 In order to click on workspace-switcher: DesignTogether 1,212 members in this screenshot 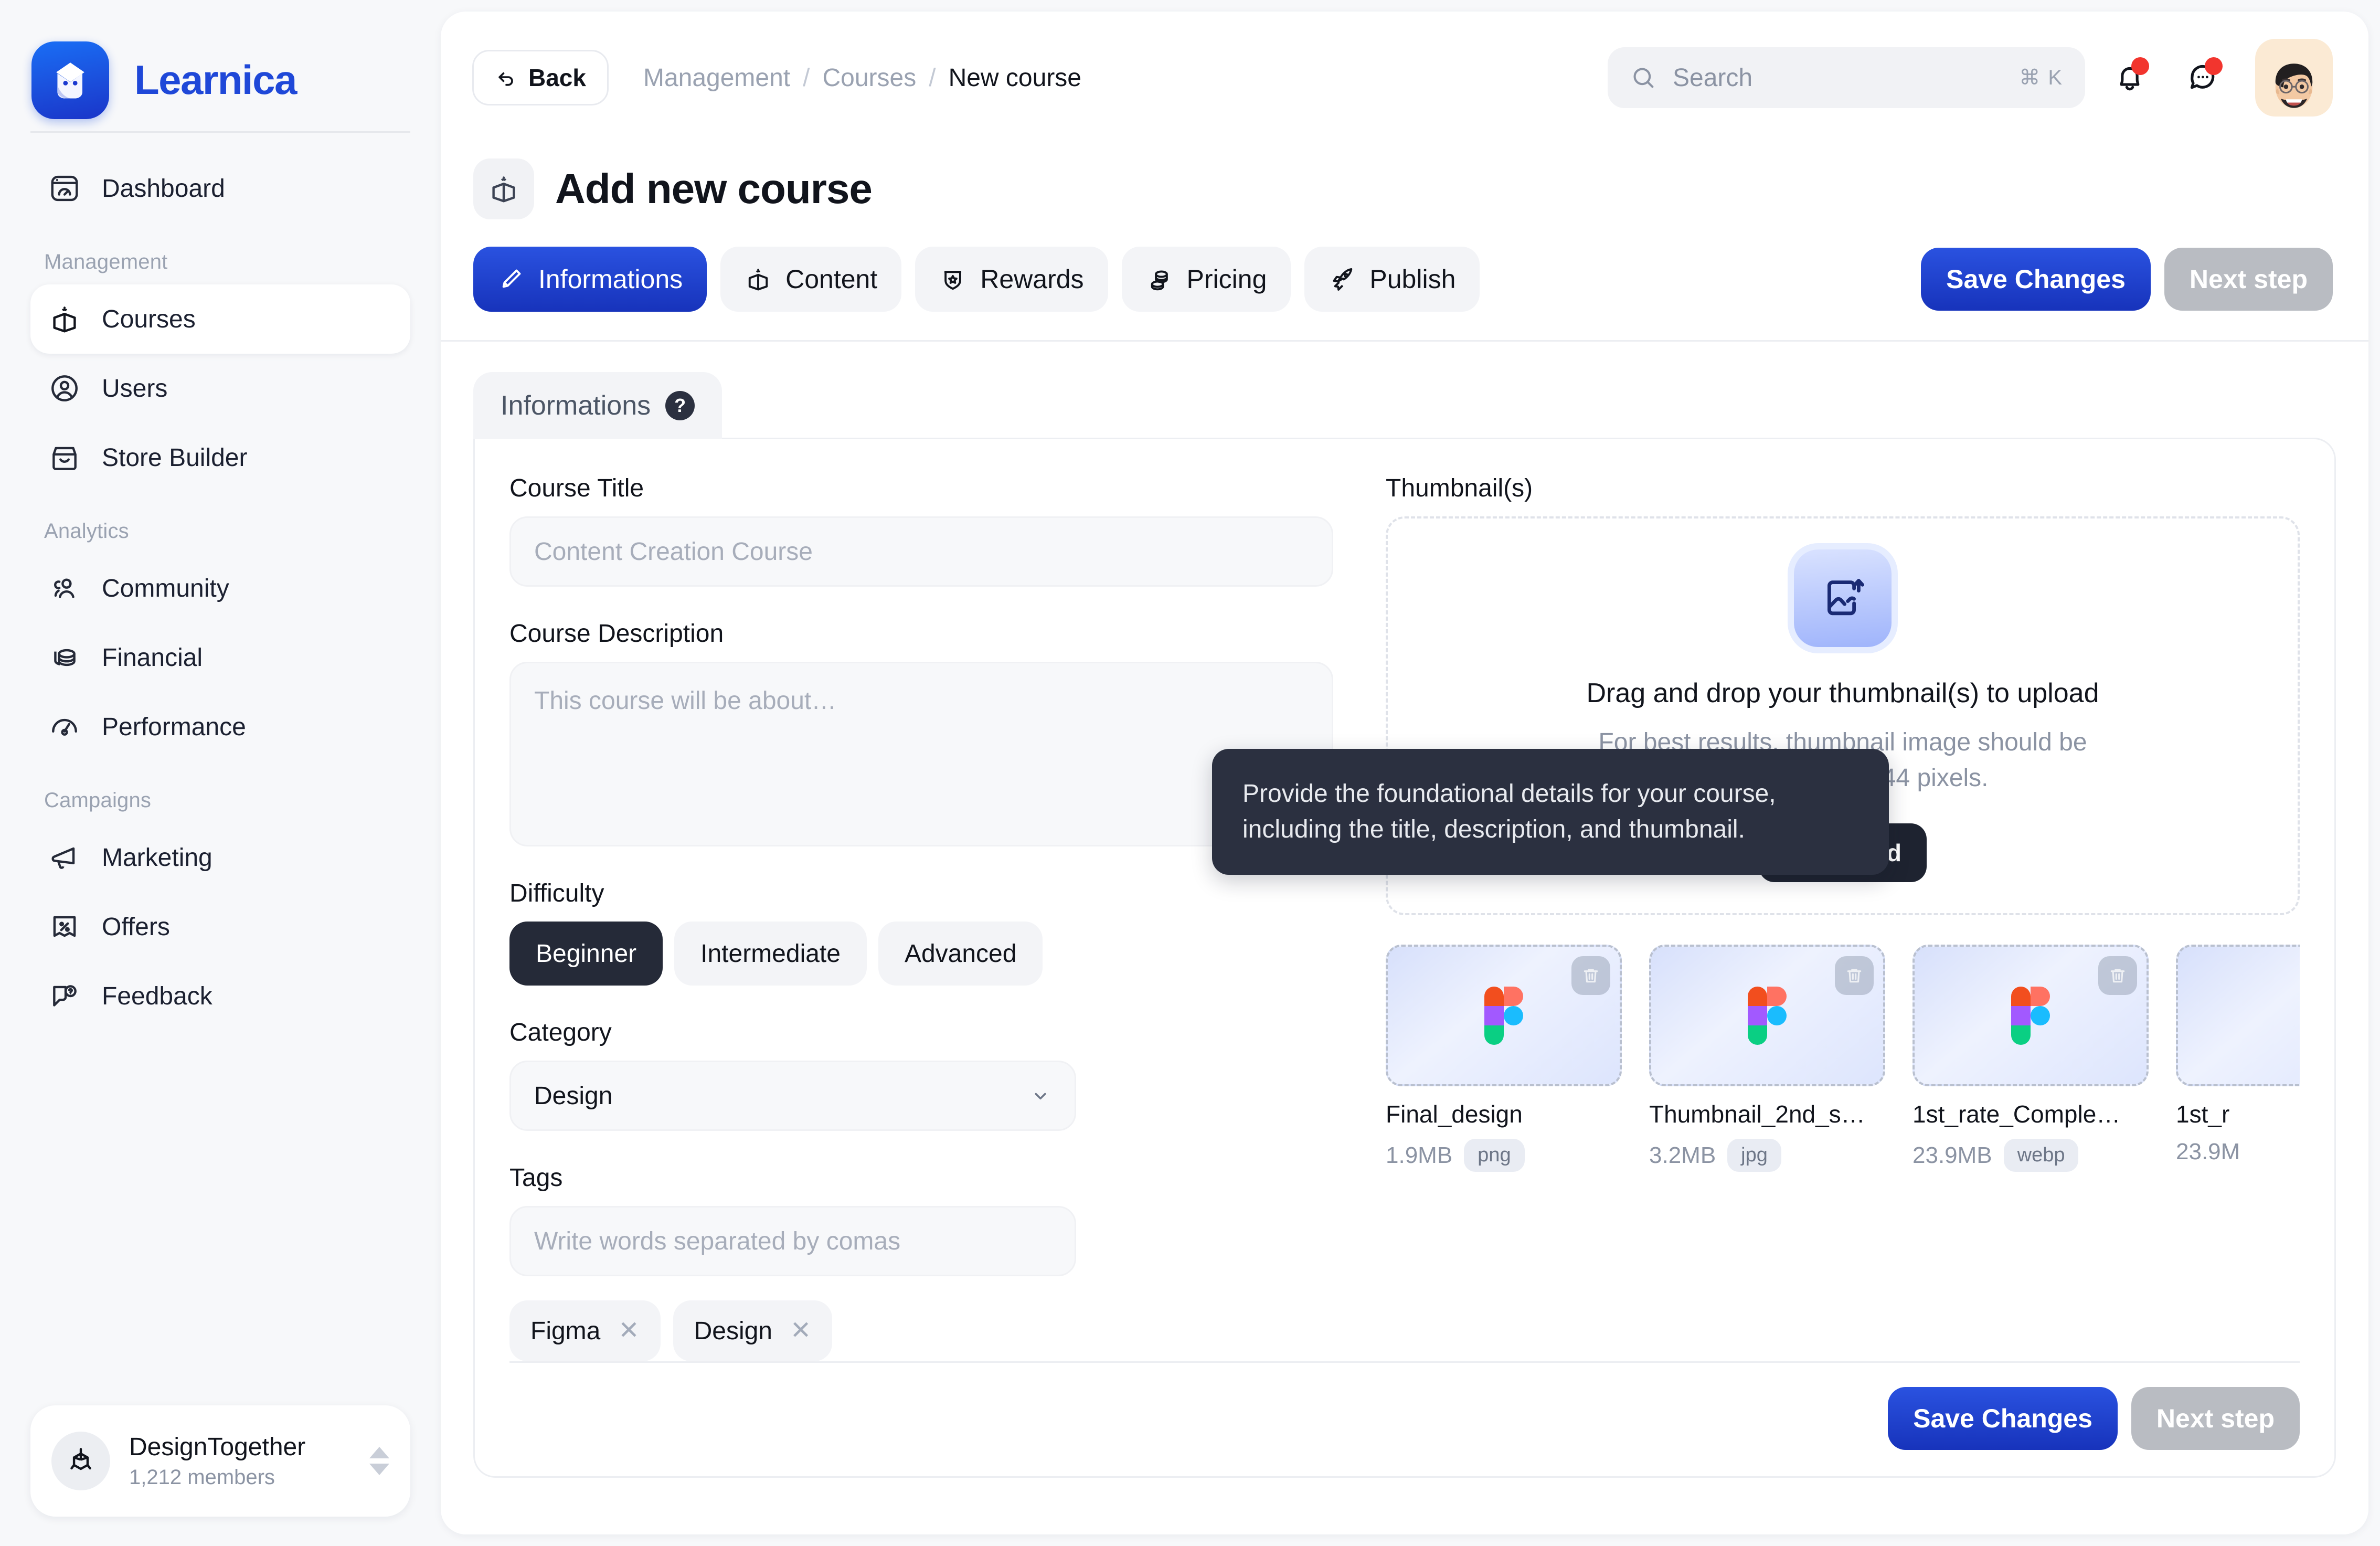, I will do `click(220, 1461)`.